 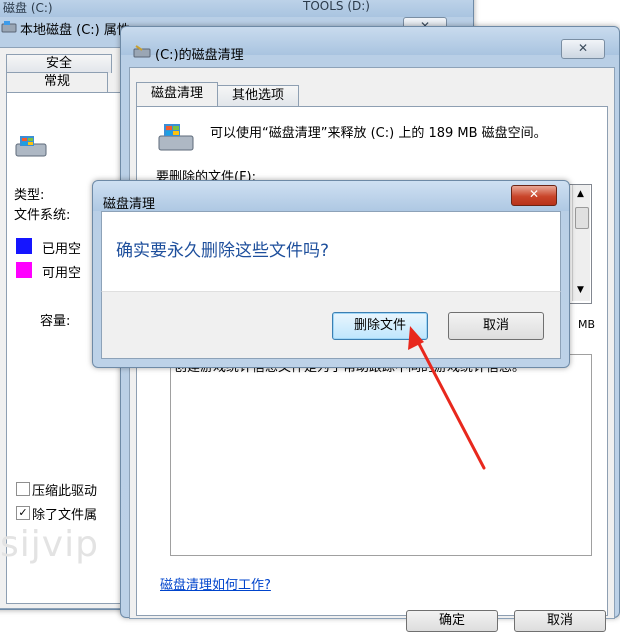 What do you see at coordinates (560, 621) in the screenshot?
I see `cleanup-cancel-button: 取消` at bounding box center [560, 621].